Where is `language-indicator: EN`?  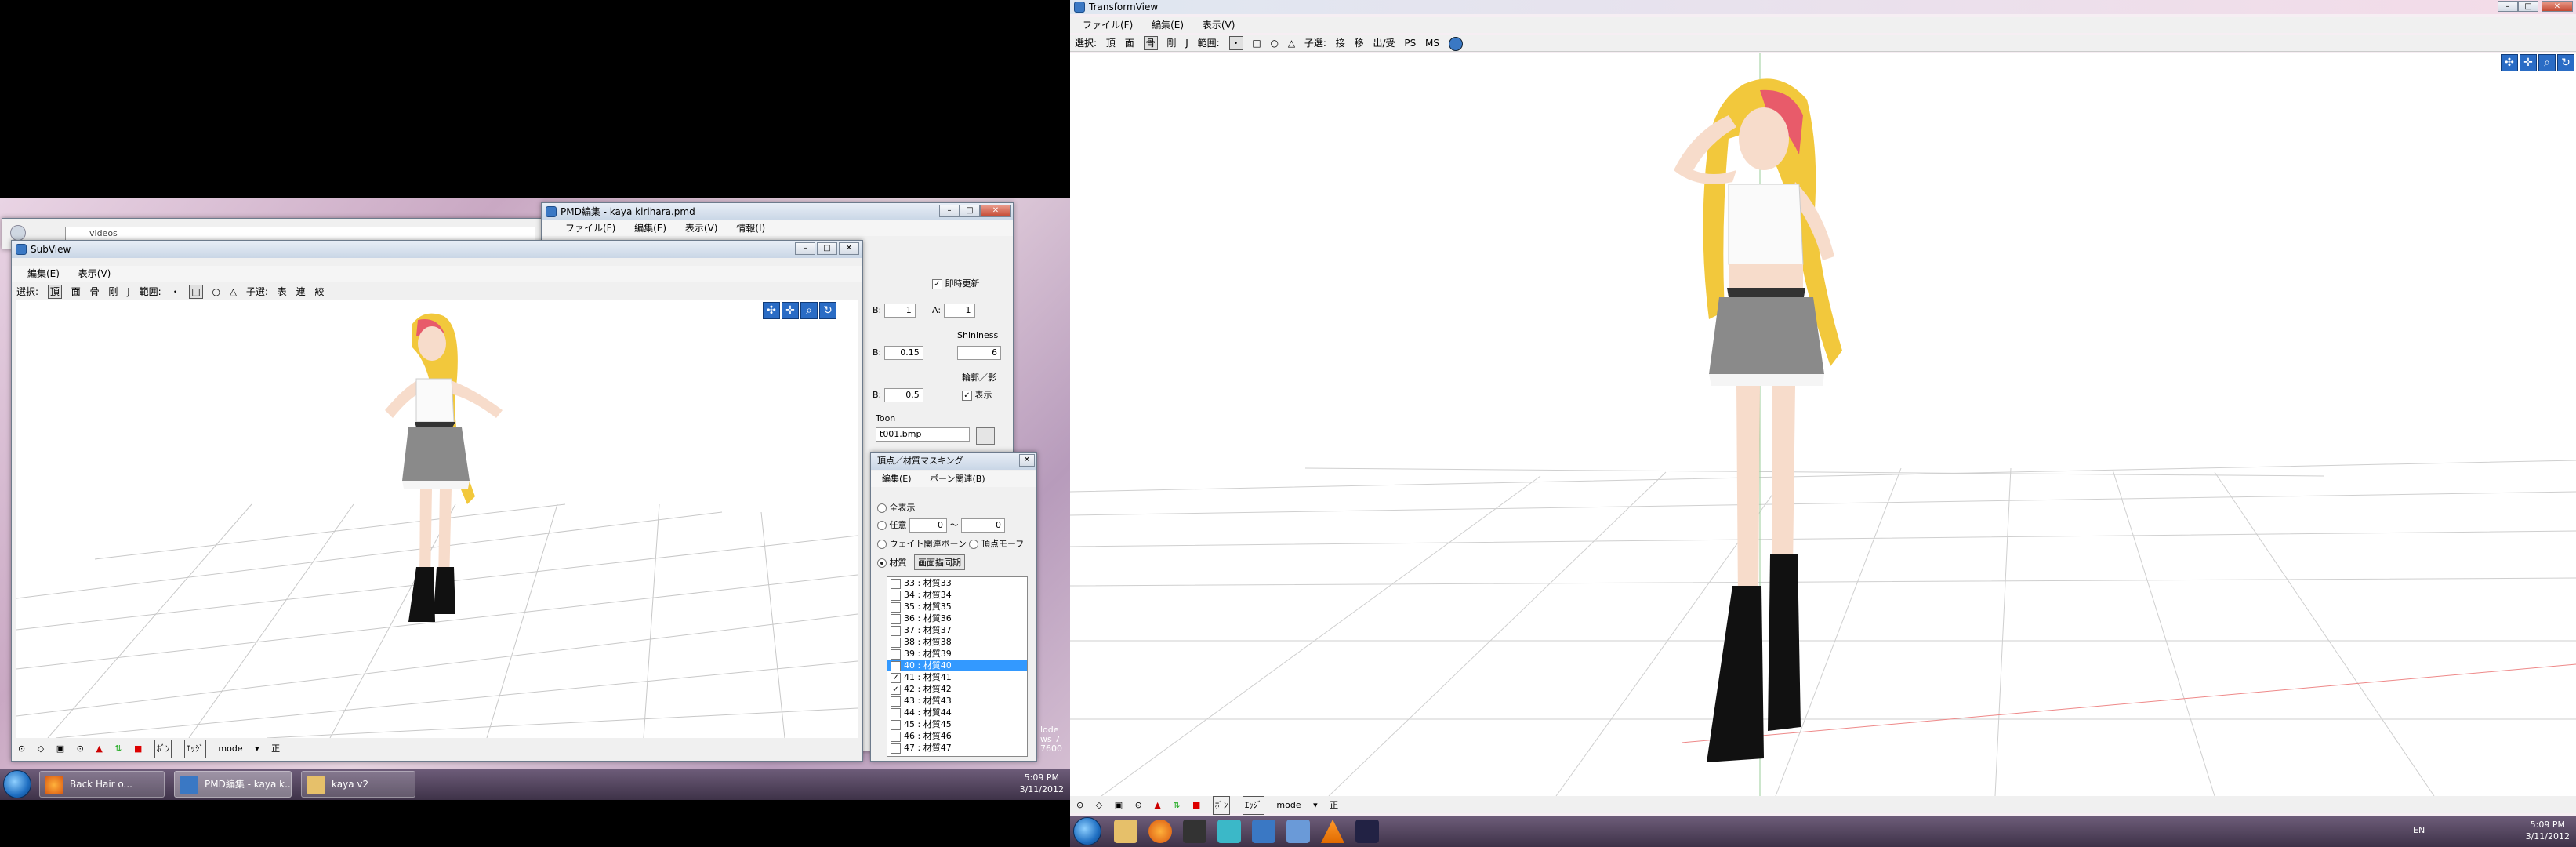
language-indicator: EN is located at coordinates (2419, 830).